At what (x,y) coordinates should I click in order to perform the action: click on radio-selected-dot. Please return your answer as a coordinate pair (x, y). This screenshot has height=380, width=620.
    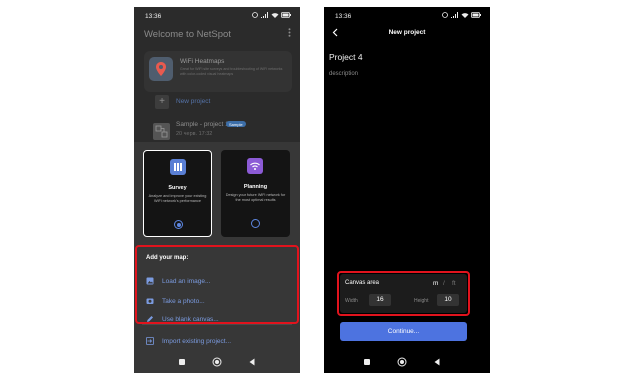
    Looking at the image, I should click on (178, 224).